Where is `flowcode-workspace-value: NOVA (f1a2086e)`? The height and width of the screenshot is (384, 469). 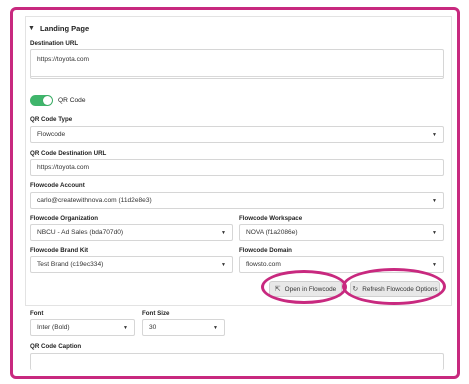
flowcode-workspace-value: NOVA (f1a2086e) is located at coordinates (272, 232).